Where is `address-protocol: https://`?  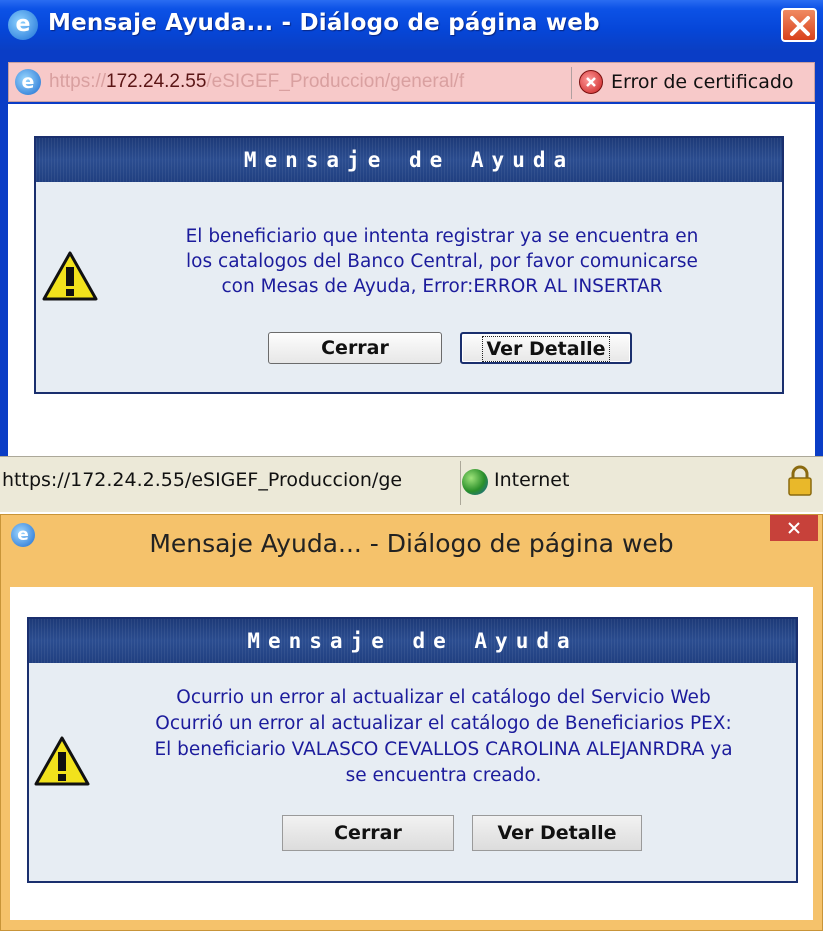 address-protocol: https:// is located at coordinates (78, 81).